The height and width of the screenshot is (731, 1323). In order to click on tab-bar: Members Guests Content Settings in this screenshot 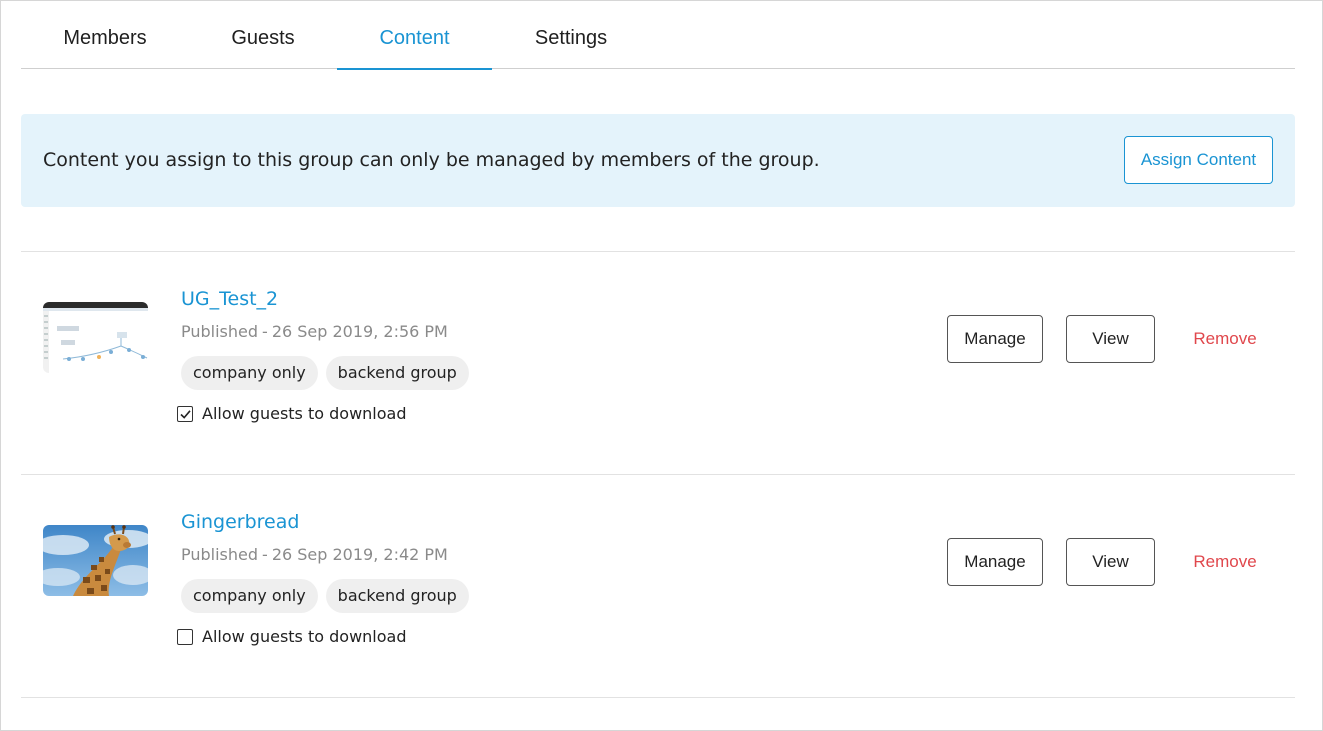, I will do `click(658, 35)`.